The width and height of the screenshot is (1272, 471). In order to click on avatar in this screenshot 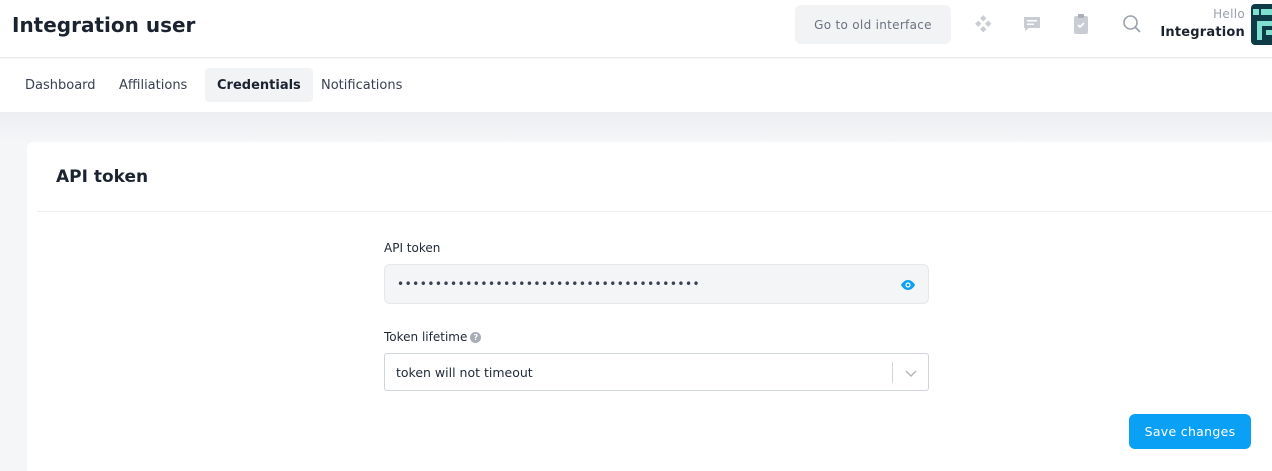, I will do `click(1261, 24)`.